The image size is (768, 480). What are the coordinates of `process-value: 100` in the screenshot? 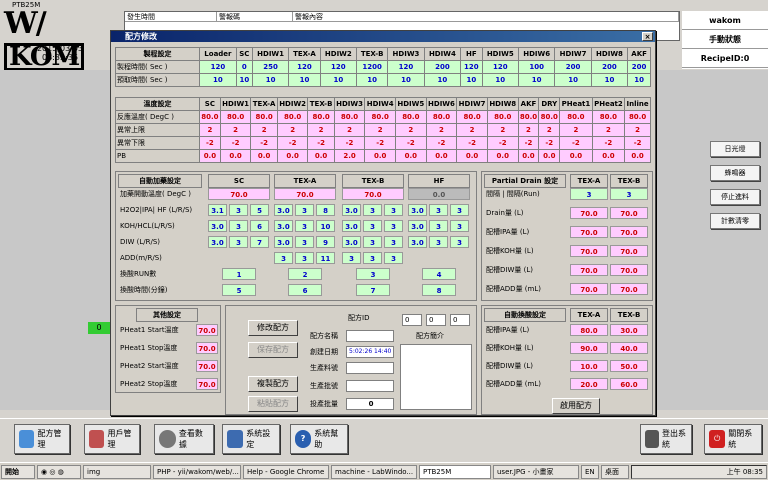 It's located at (536, 67).